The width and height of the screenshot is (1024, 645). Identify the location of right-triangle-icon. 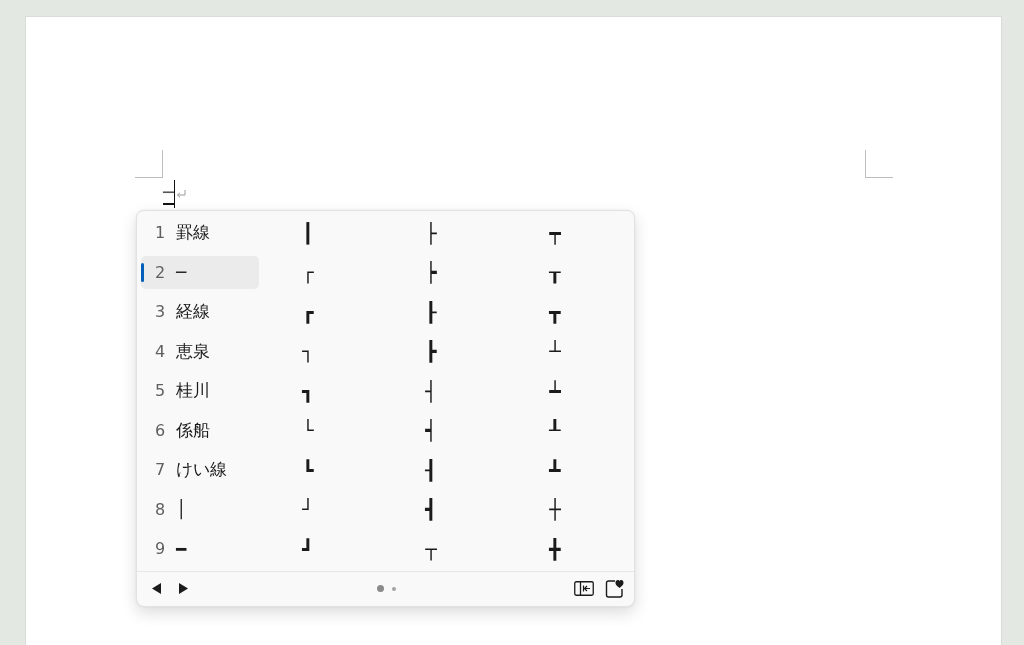
(183, 588).